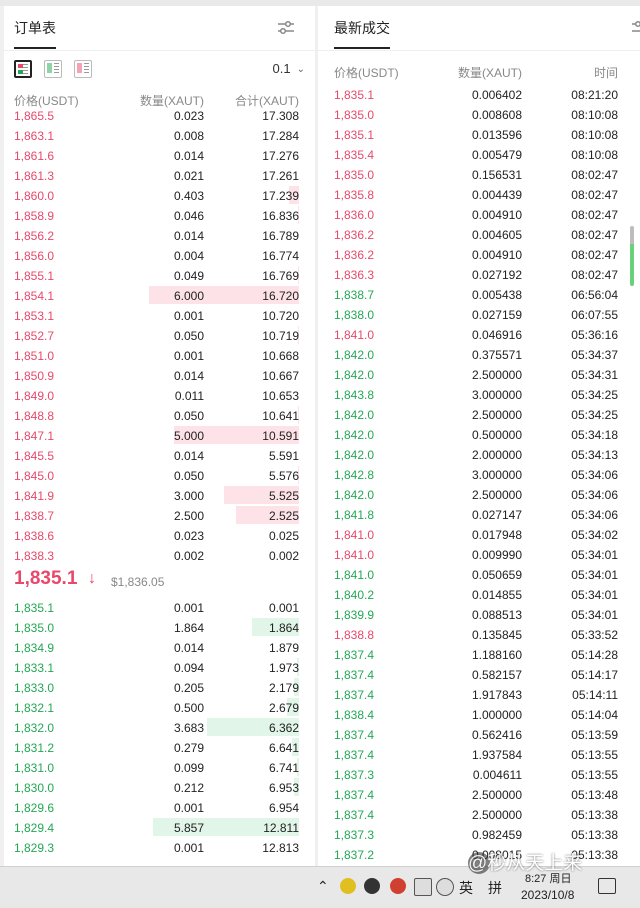 The image size is (640, 908). What do you see at coordinates (159, 196) in the screenshot?
I see `ask-row: 1,860.0 0.403 17.239` at bounding box center [159, 196].